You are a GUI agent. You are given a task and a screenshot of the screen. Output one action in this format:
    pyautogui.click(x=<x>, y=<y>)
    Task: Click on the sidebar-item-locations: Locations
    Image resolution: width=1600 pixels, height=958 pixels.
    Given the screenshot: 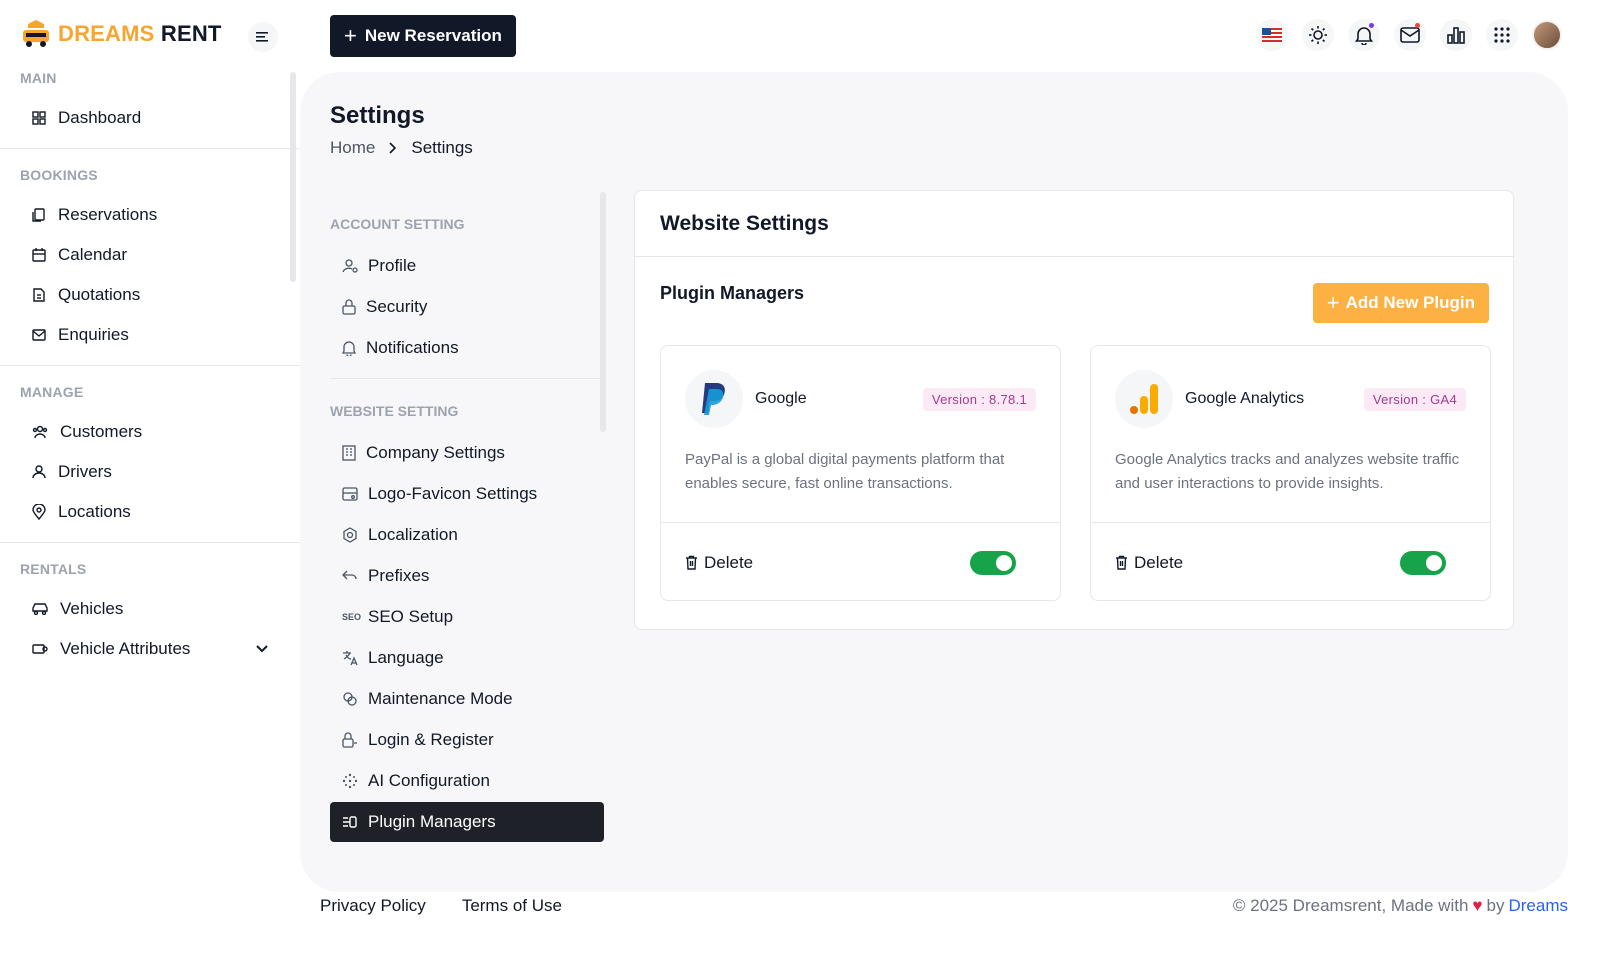 What is the action you would take?
    pyautogui.click(x=150, y=512)
    